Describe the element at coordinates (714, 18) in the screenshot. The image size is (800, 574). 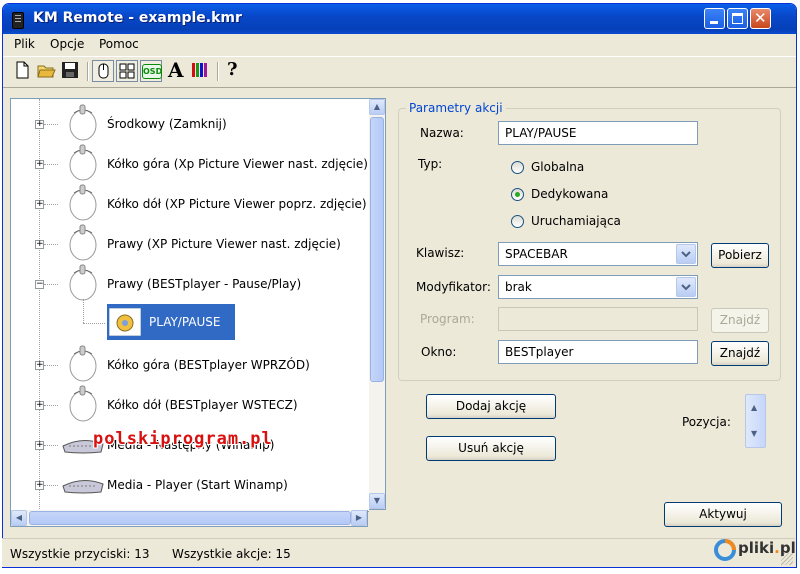
I see `minimize-button` at that location.